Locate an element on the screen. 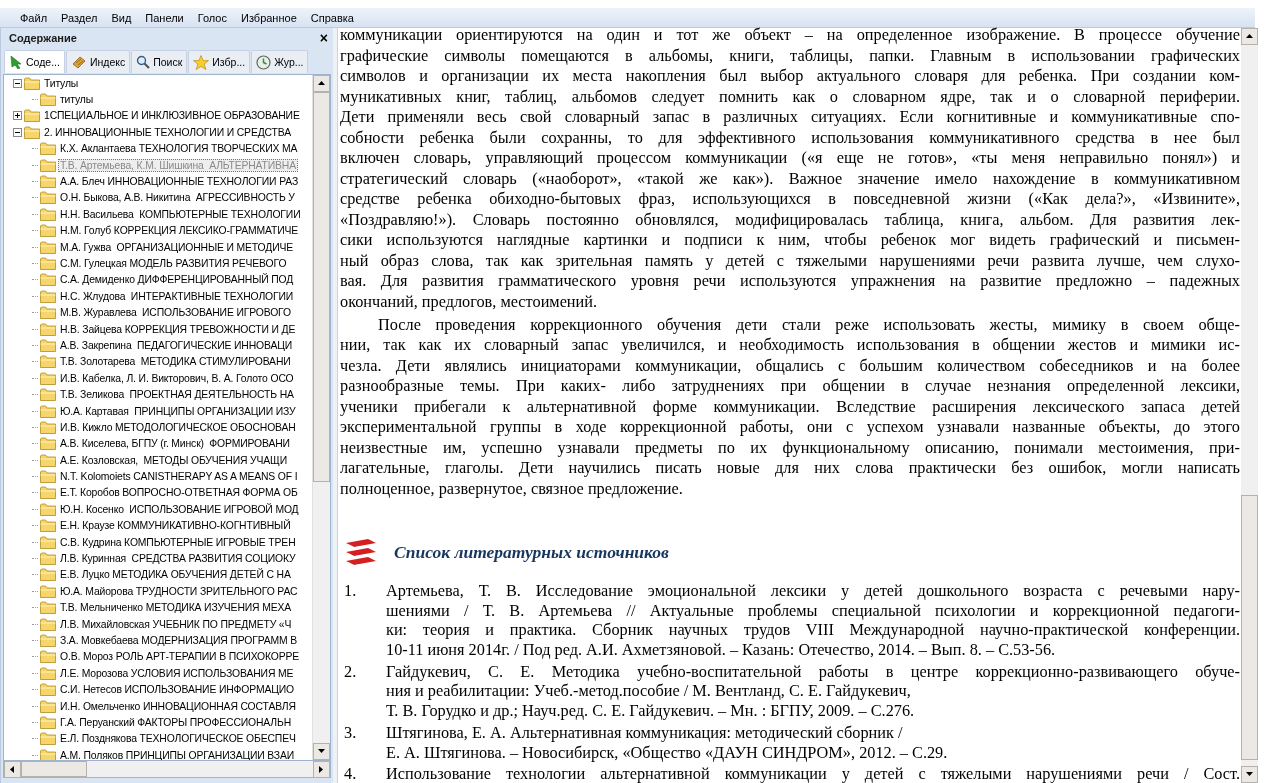 The height and width of the screenshot is (783, 1265). tree-item: С.М. Гулецкая МОДЕЛЬ РАЗВИТИЯ РЕЧЕВОГО is located at coordinates (173, 263).